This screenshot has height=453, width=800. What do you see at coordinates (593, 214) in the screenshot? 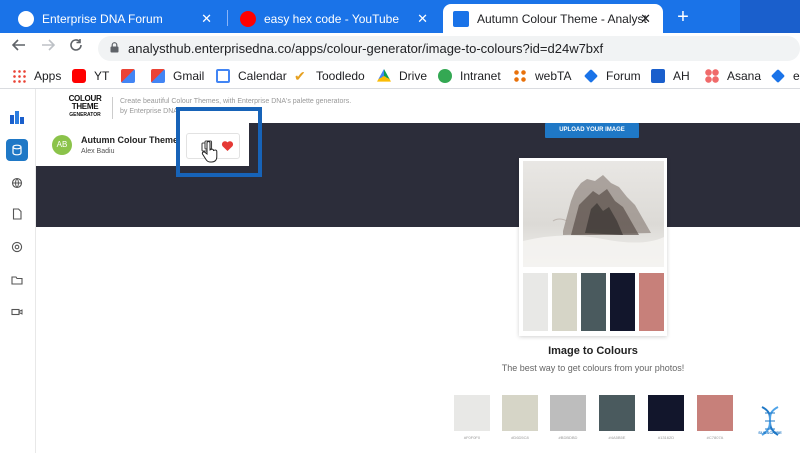
I see `misty-forest-photo` at bounding box center [593, 214].